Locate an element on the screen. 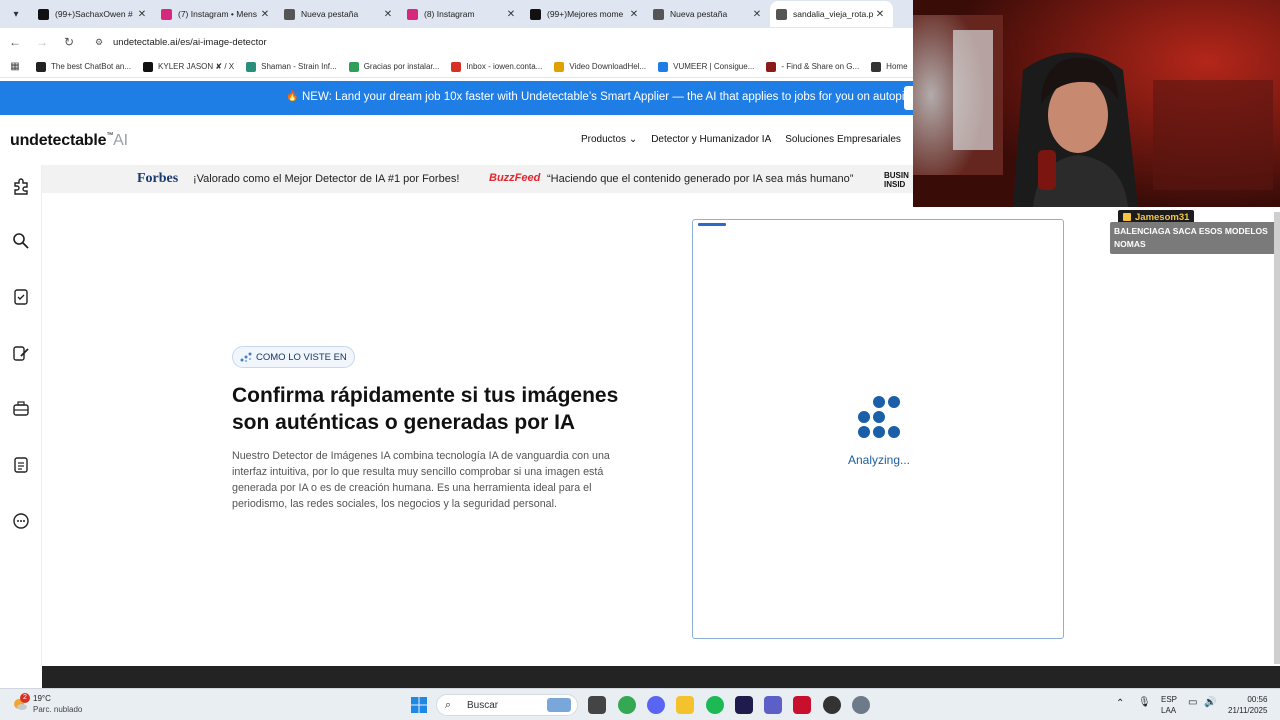 This screenshot has height=720, width=1280. tab-label: sandalia_vieja_rota.p is located at coordinates (833, 14).